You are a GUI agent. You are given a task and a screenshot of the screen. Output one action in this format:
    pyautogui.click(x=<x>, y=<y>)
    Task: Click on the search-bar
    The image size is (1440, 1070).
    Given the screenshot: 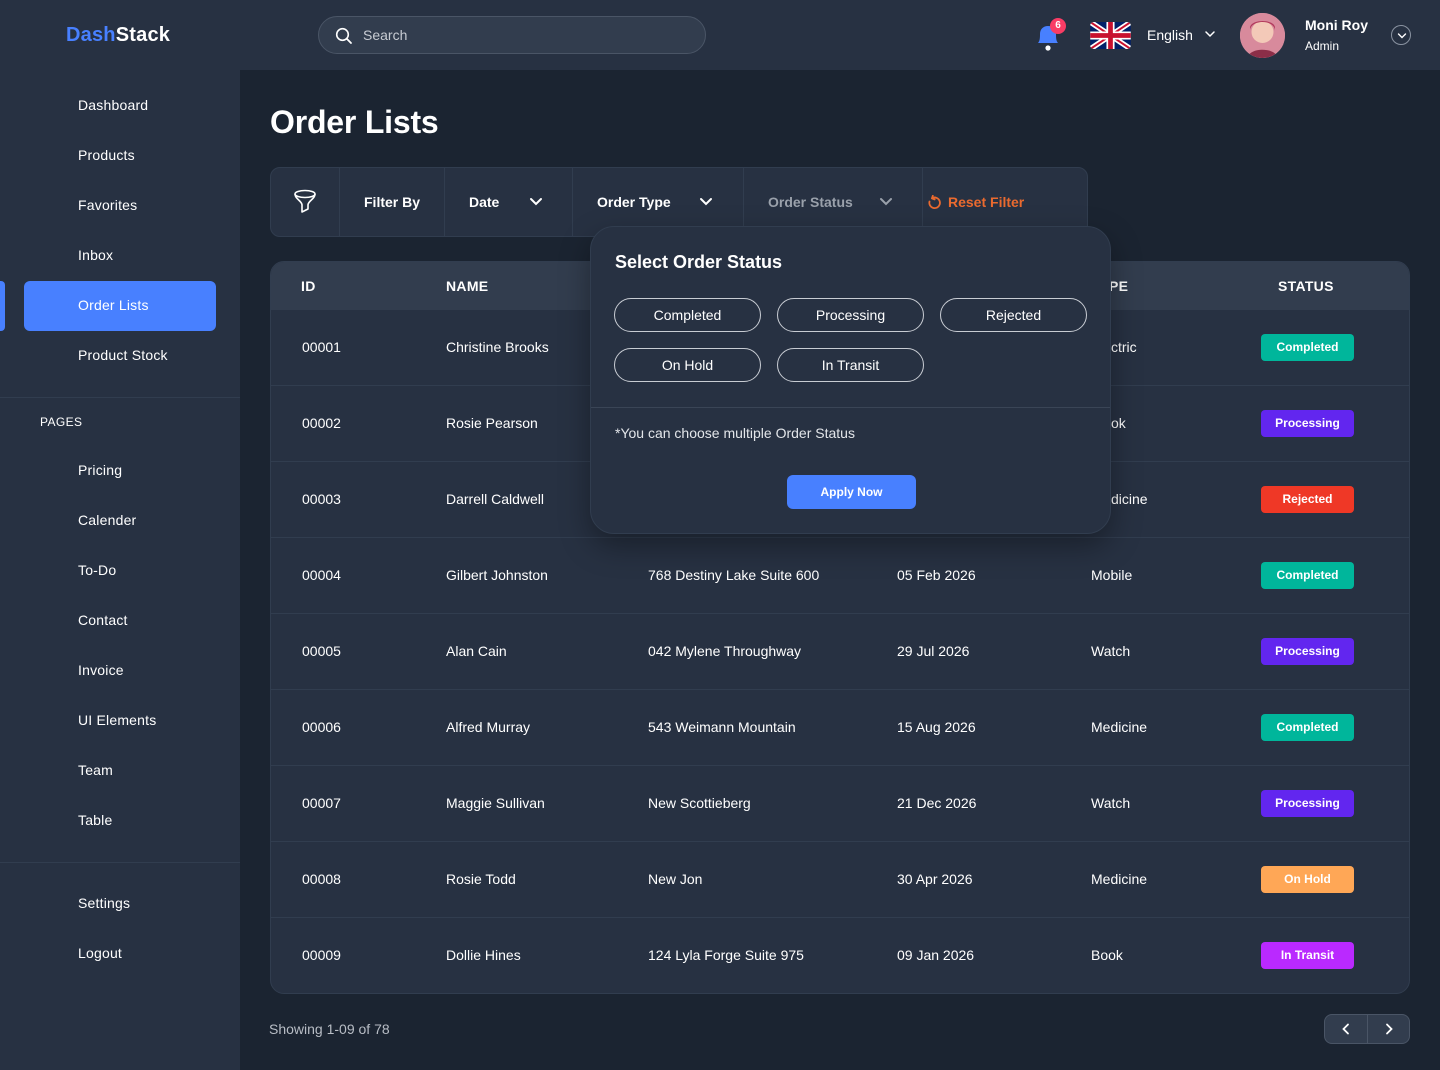 What is the action you would take?
    pyautogui.click(x=512, y=35)
    